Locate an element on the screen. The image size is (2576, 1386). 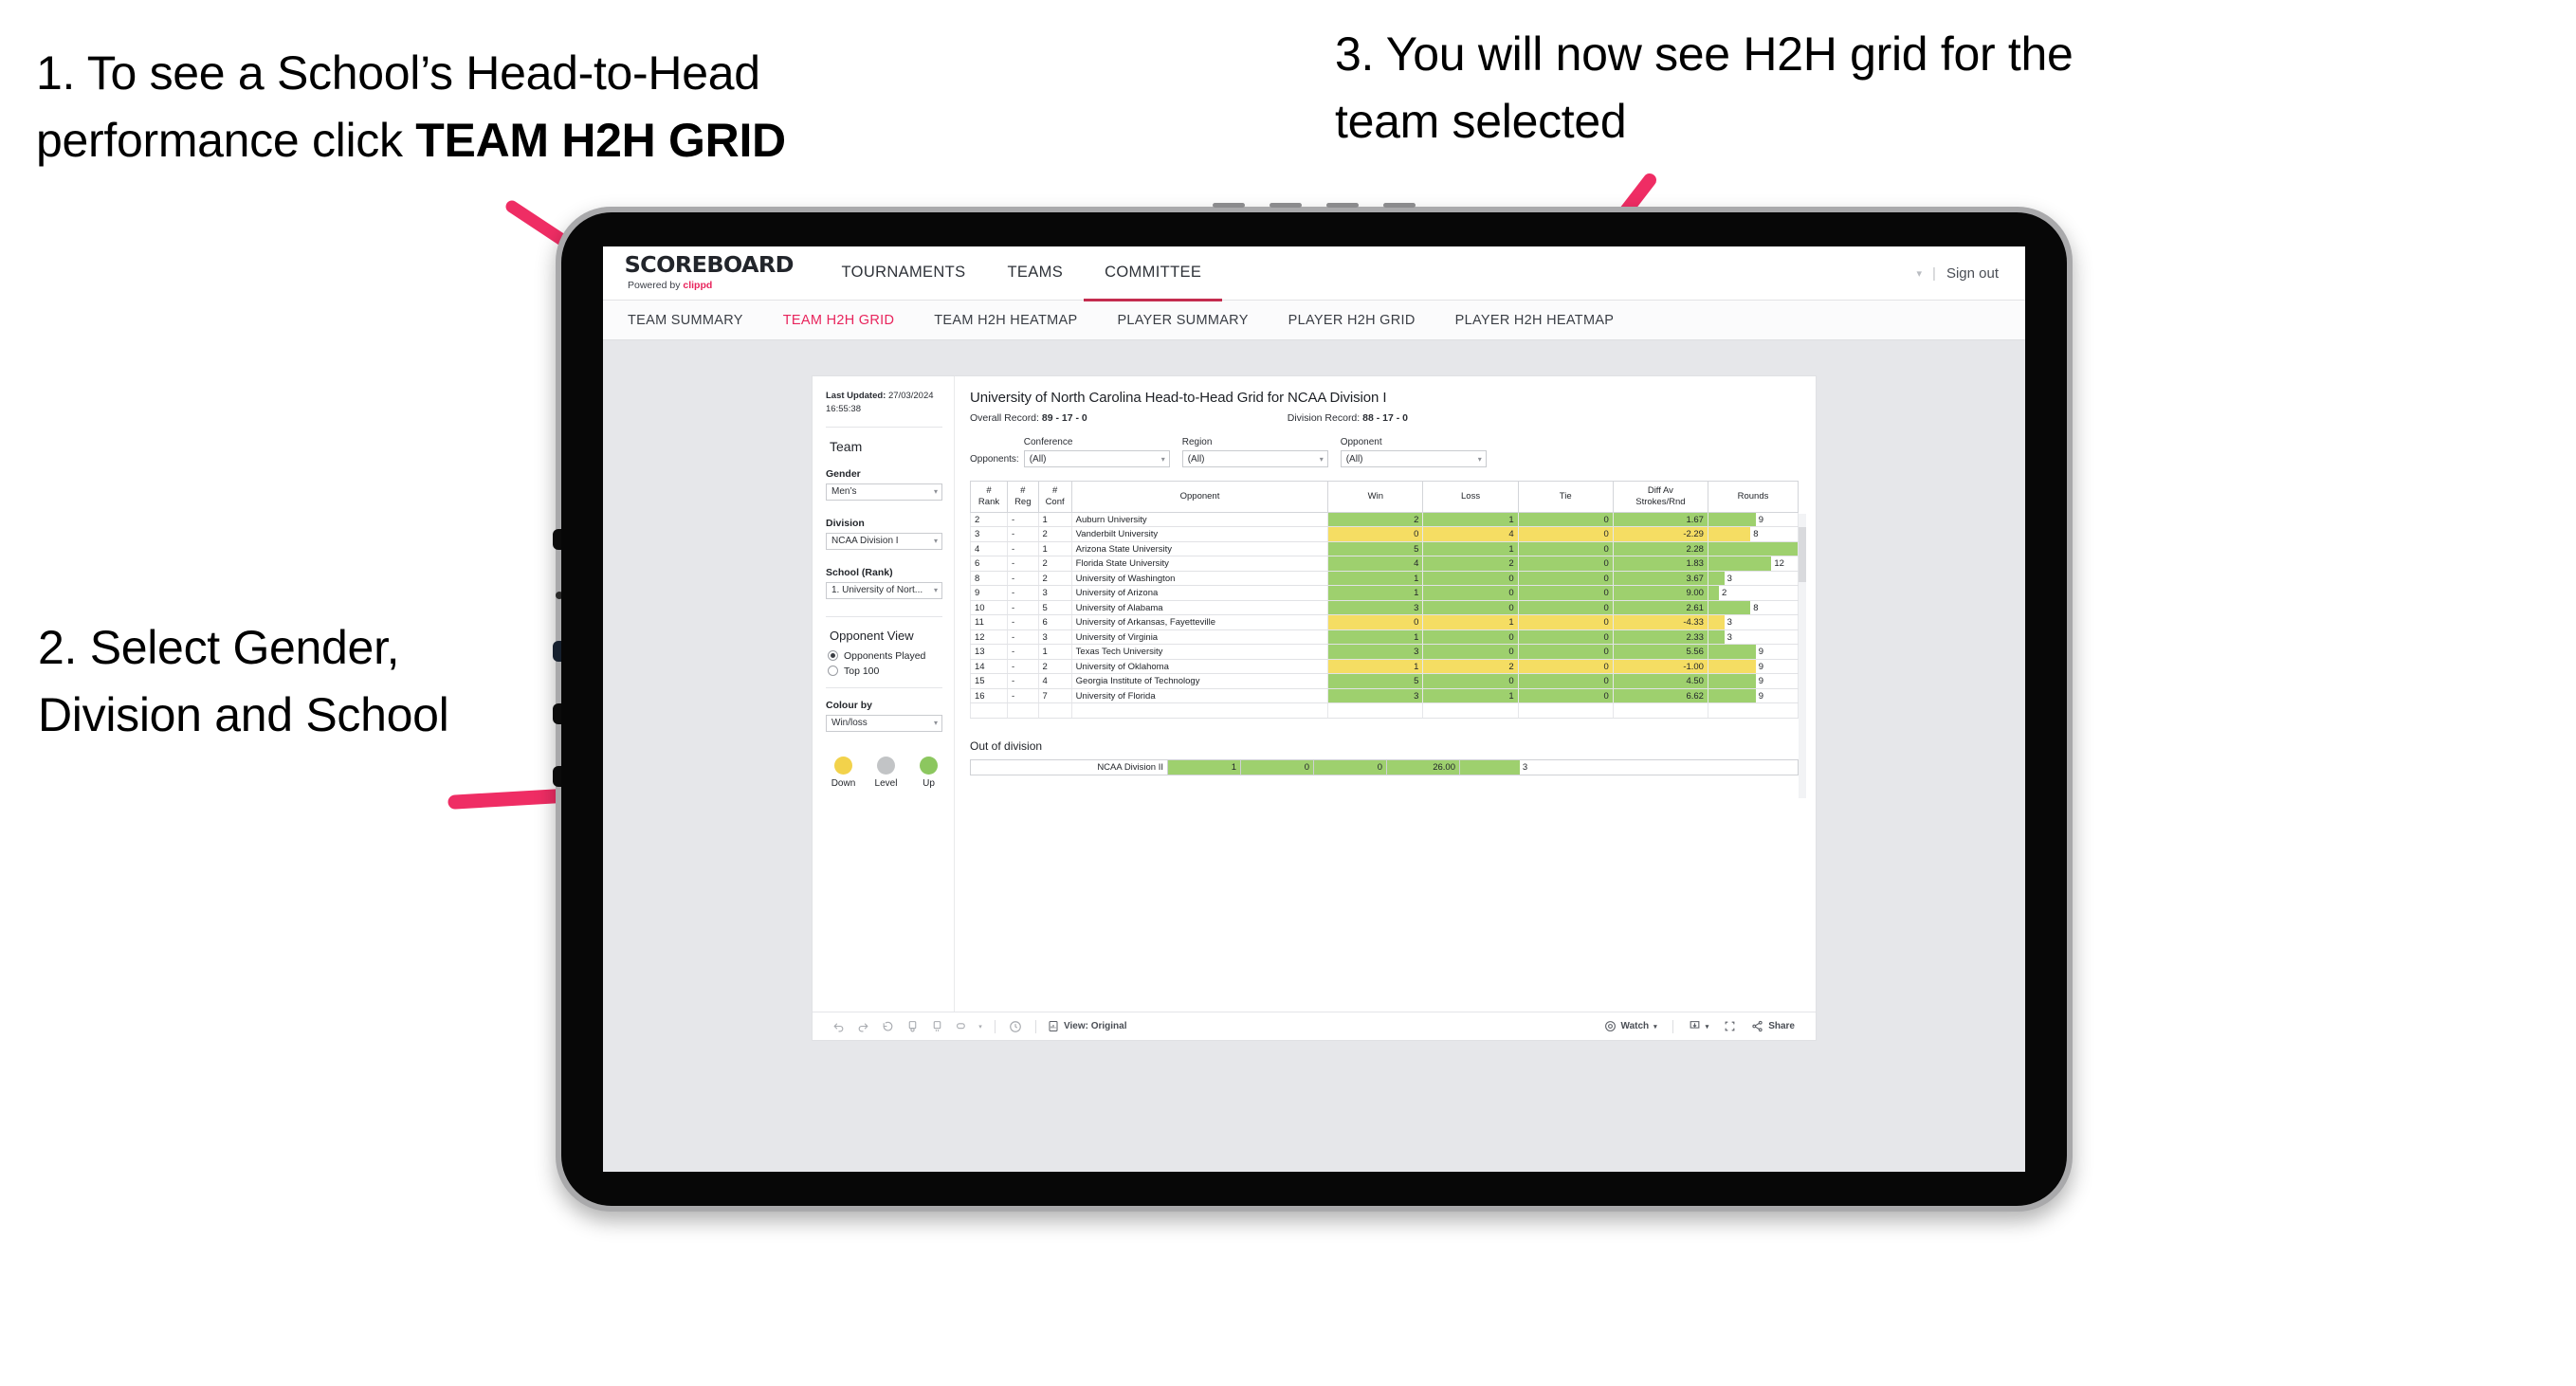
cell-rank: 4 is located at coordinates (989, 549).